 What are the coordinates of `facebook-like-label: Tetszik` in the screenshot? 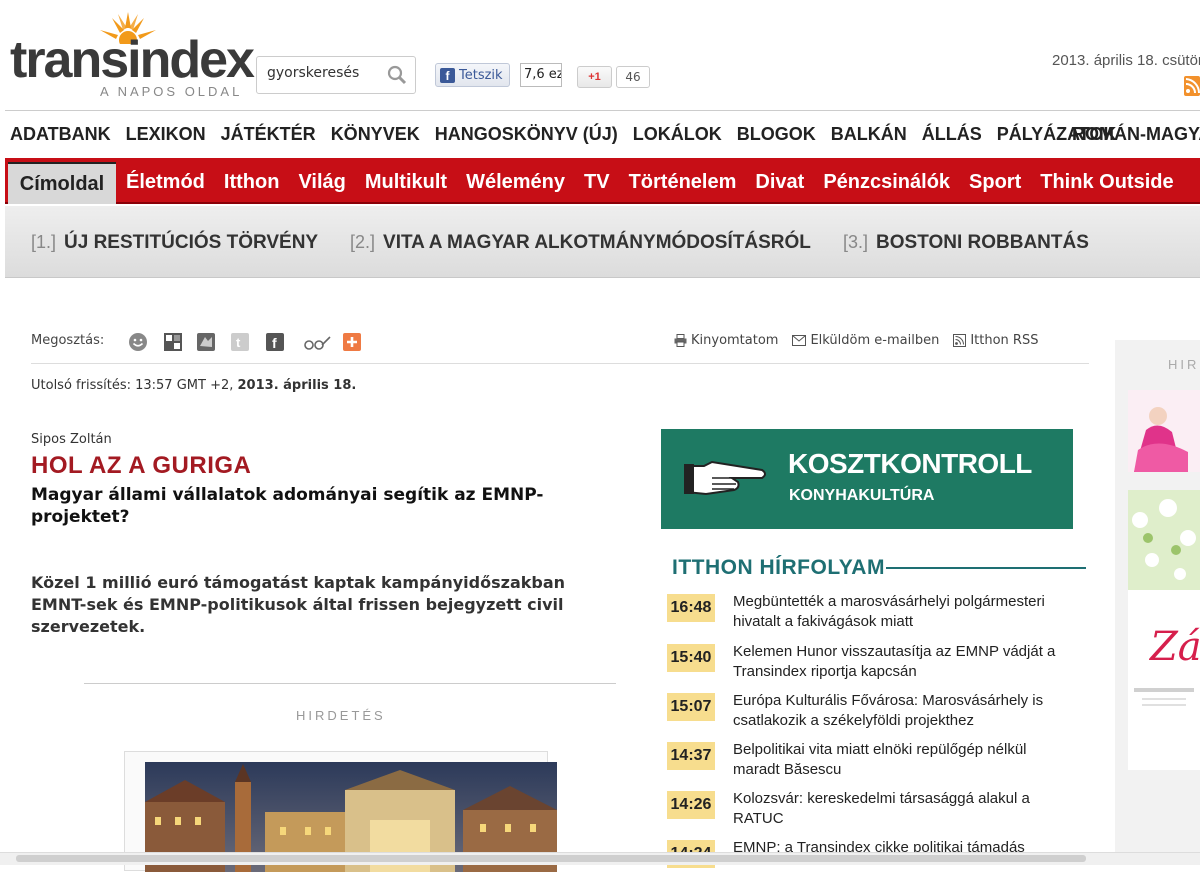 It's located at (481, 75).